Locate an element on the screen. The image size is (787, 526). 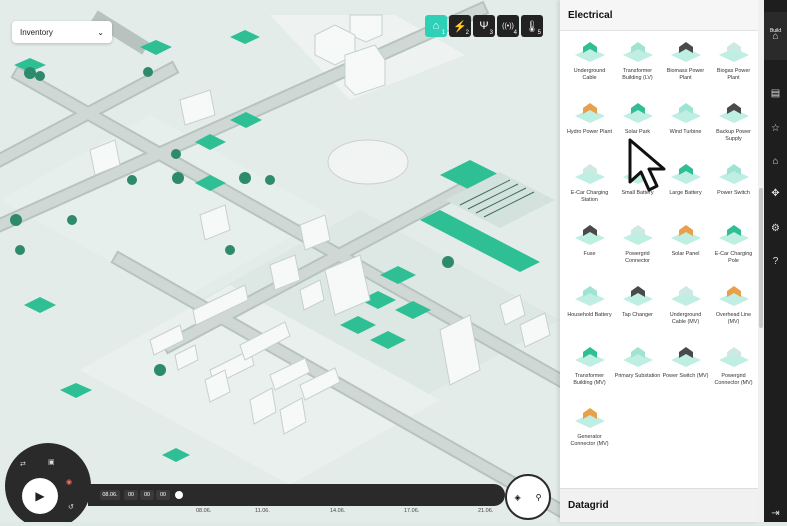
building-icon: ⌂ is located at coordinates (775, 161).